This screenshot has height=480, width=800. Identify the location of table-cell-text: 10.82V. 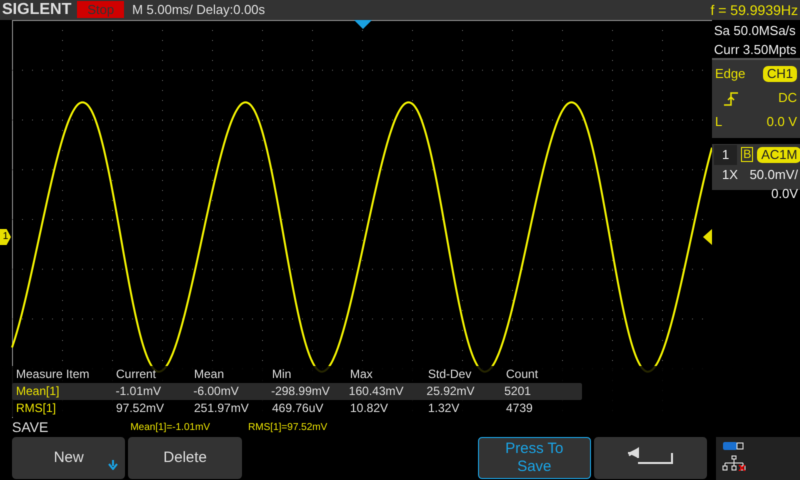
(370, 408).